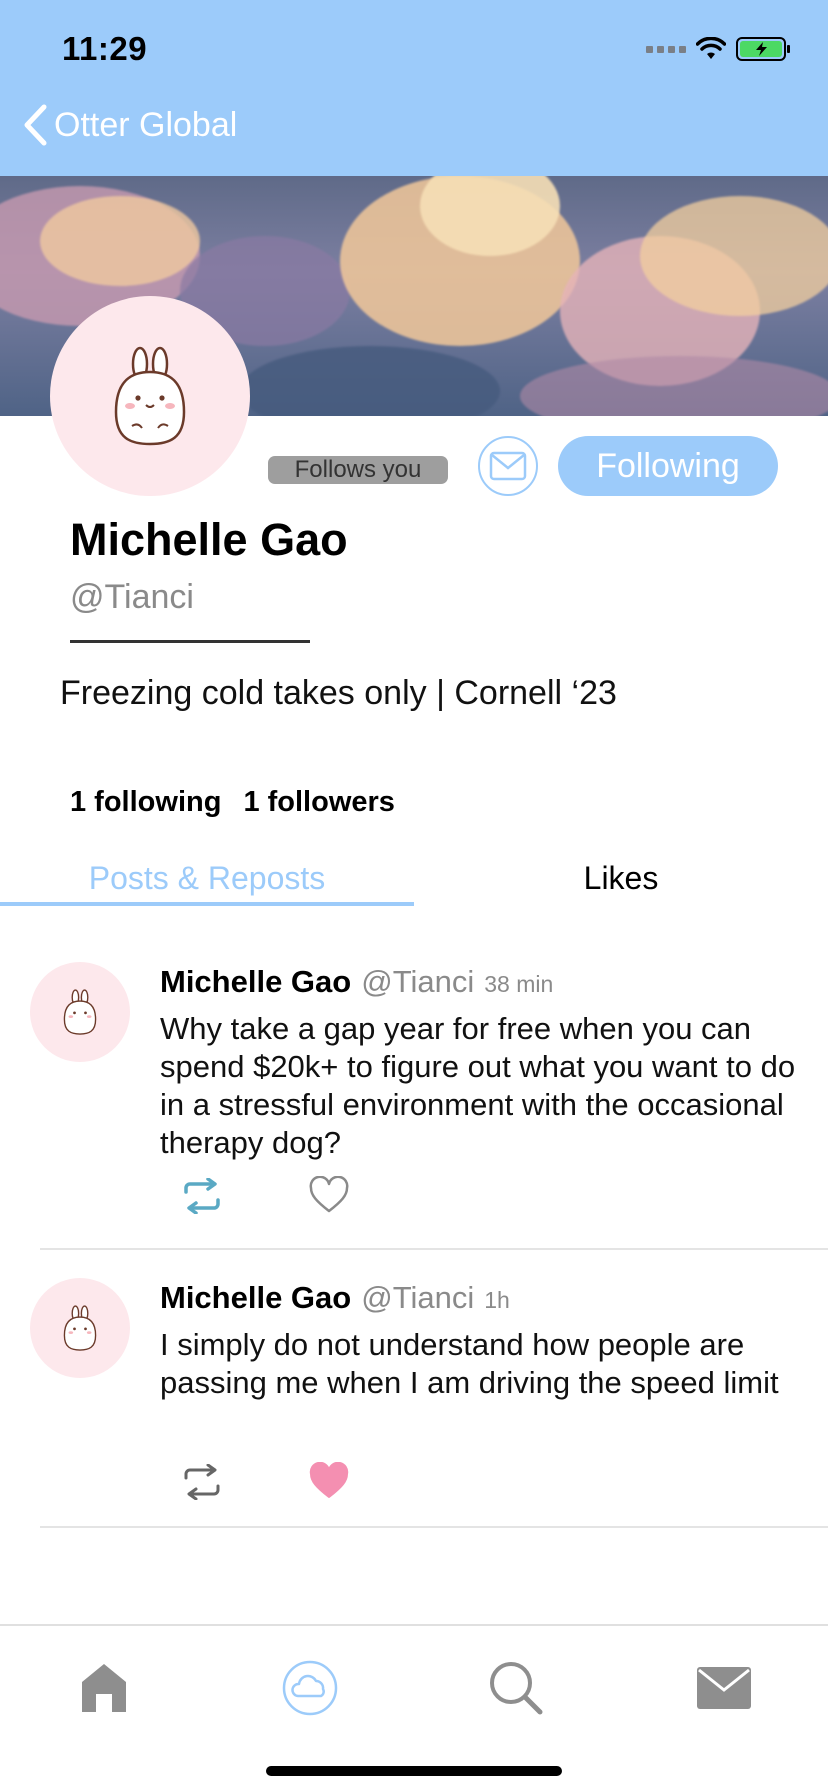  I want to click on follows-you-badge: Follows you, so click(358, 470).